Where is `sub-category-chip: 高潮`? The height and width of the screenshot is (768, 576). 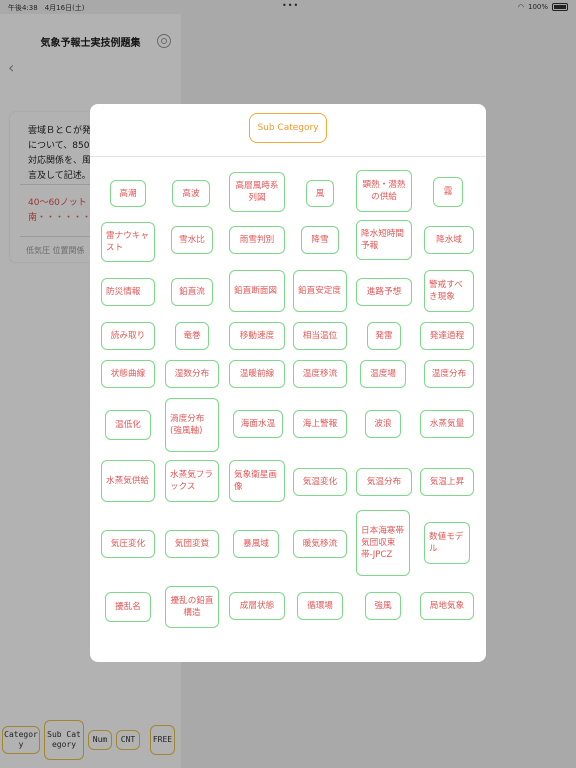
sub-category-chip: 高潮 is located at coordinates (128, 193).